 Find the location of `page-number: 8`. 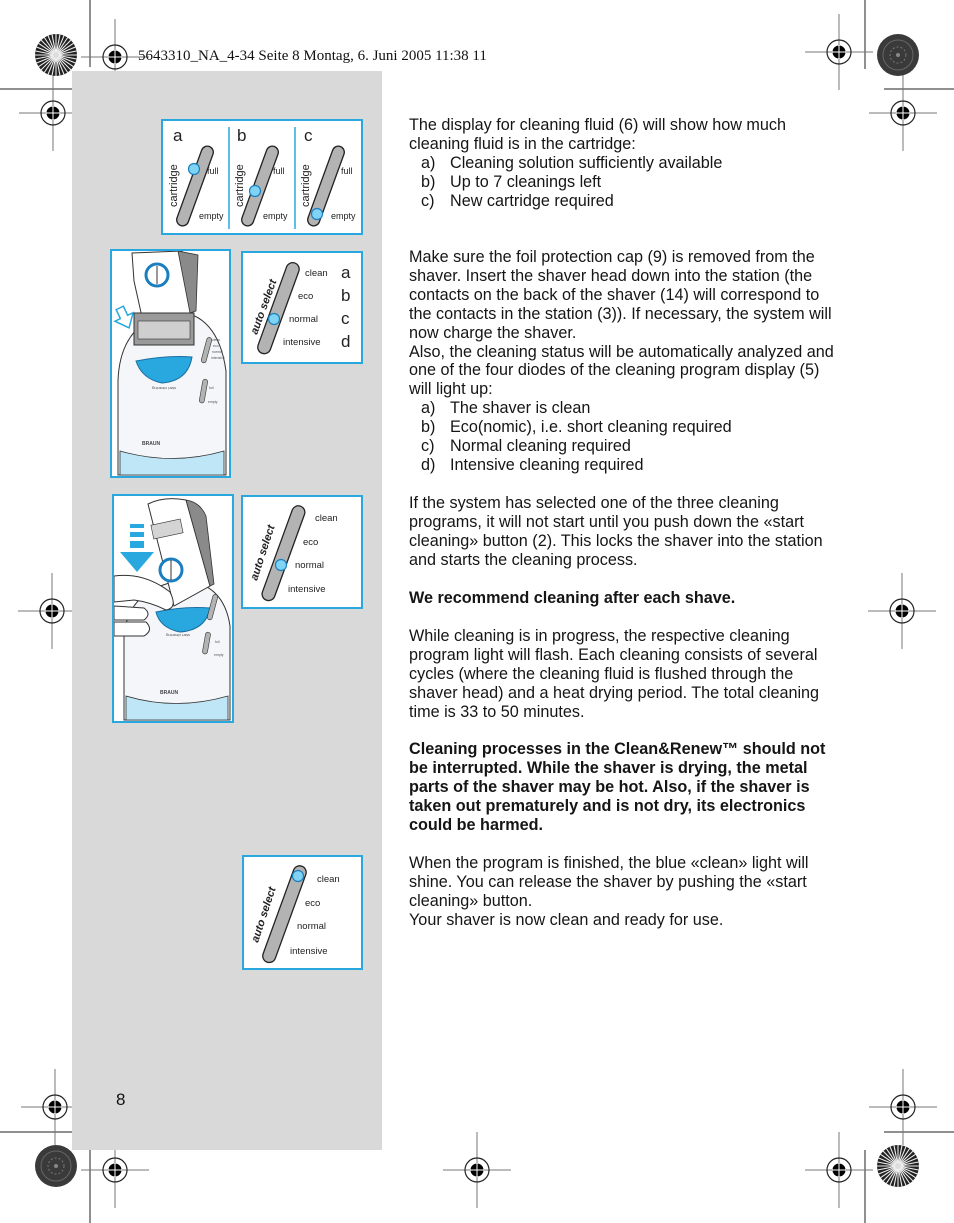

page-number: 8 is located at coordinates (121, 1099).